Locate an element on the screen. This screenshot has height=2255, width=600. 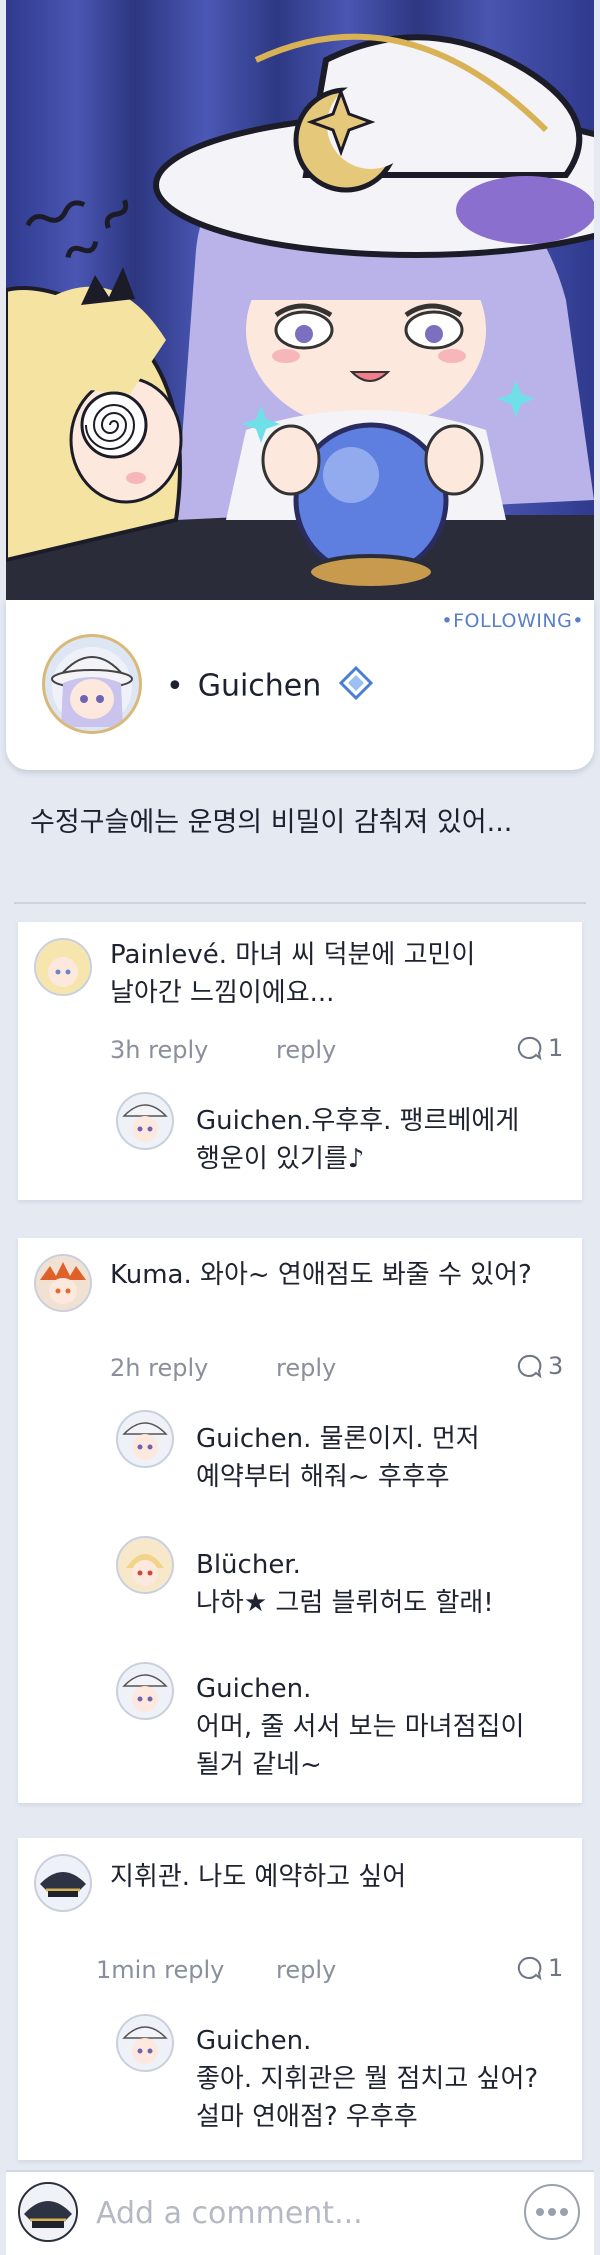
comment-time: 1min reply is located at coordinates (160, 1970).